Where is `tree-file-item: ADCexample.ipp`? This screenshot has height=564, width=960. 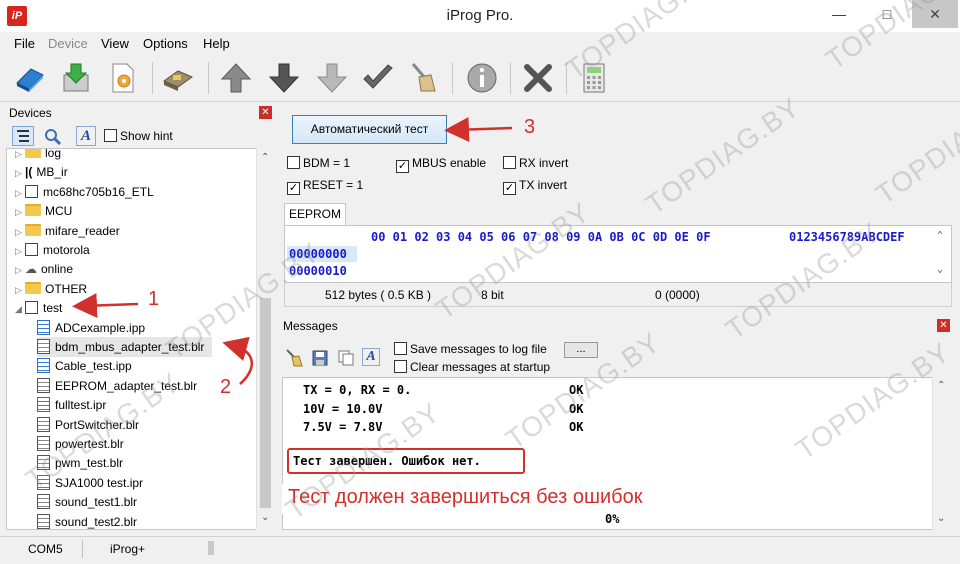
tree-file-item: ADCexample.ipp is located at coordinates (91, 328).